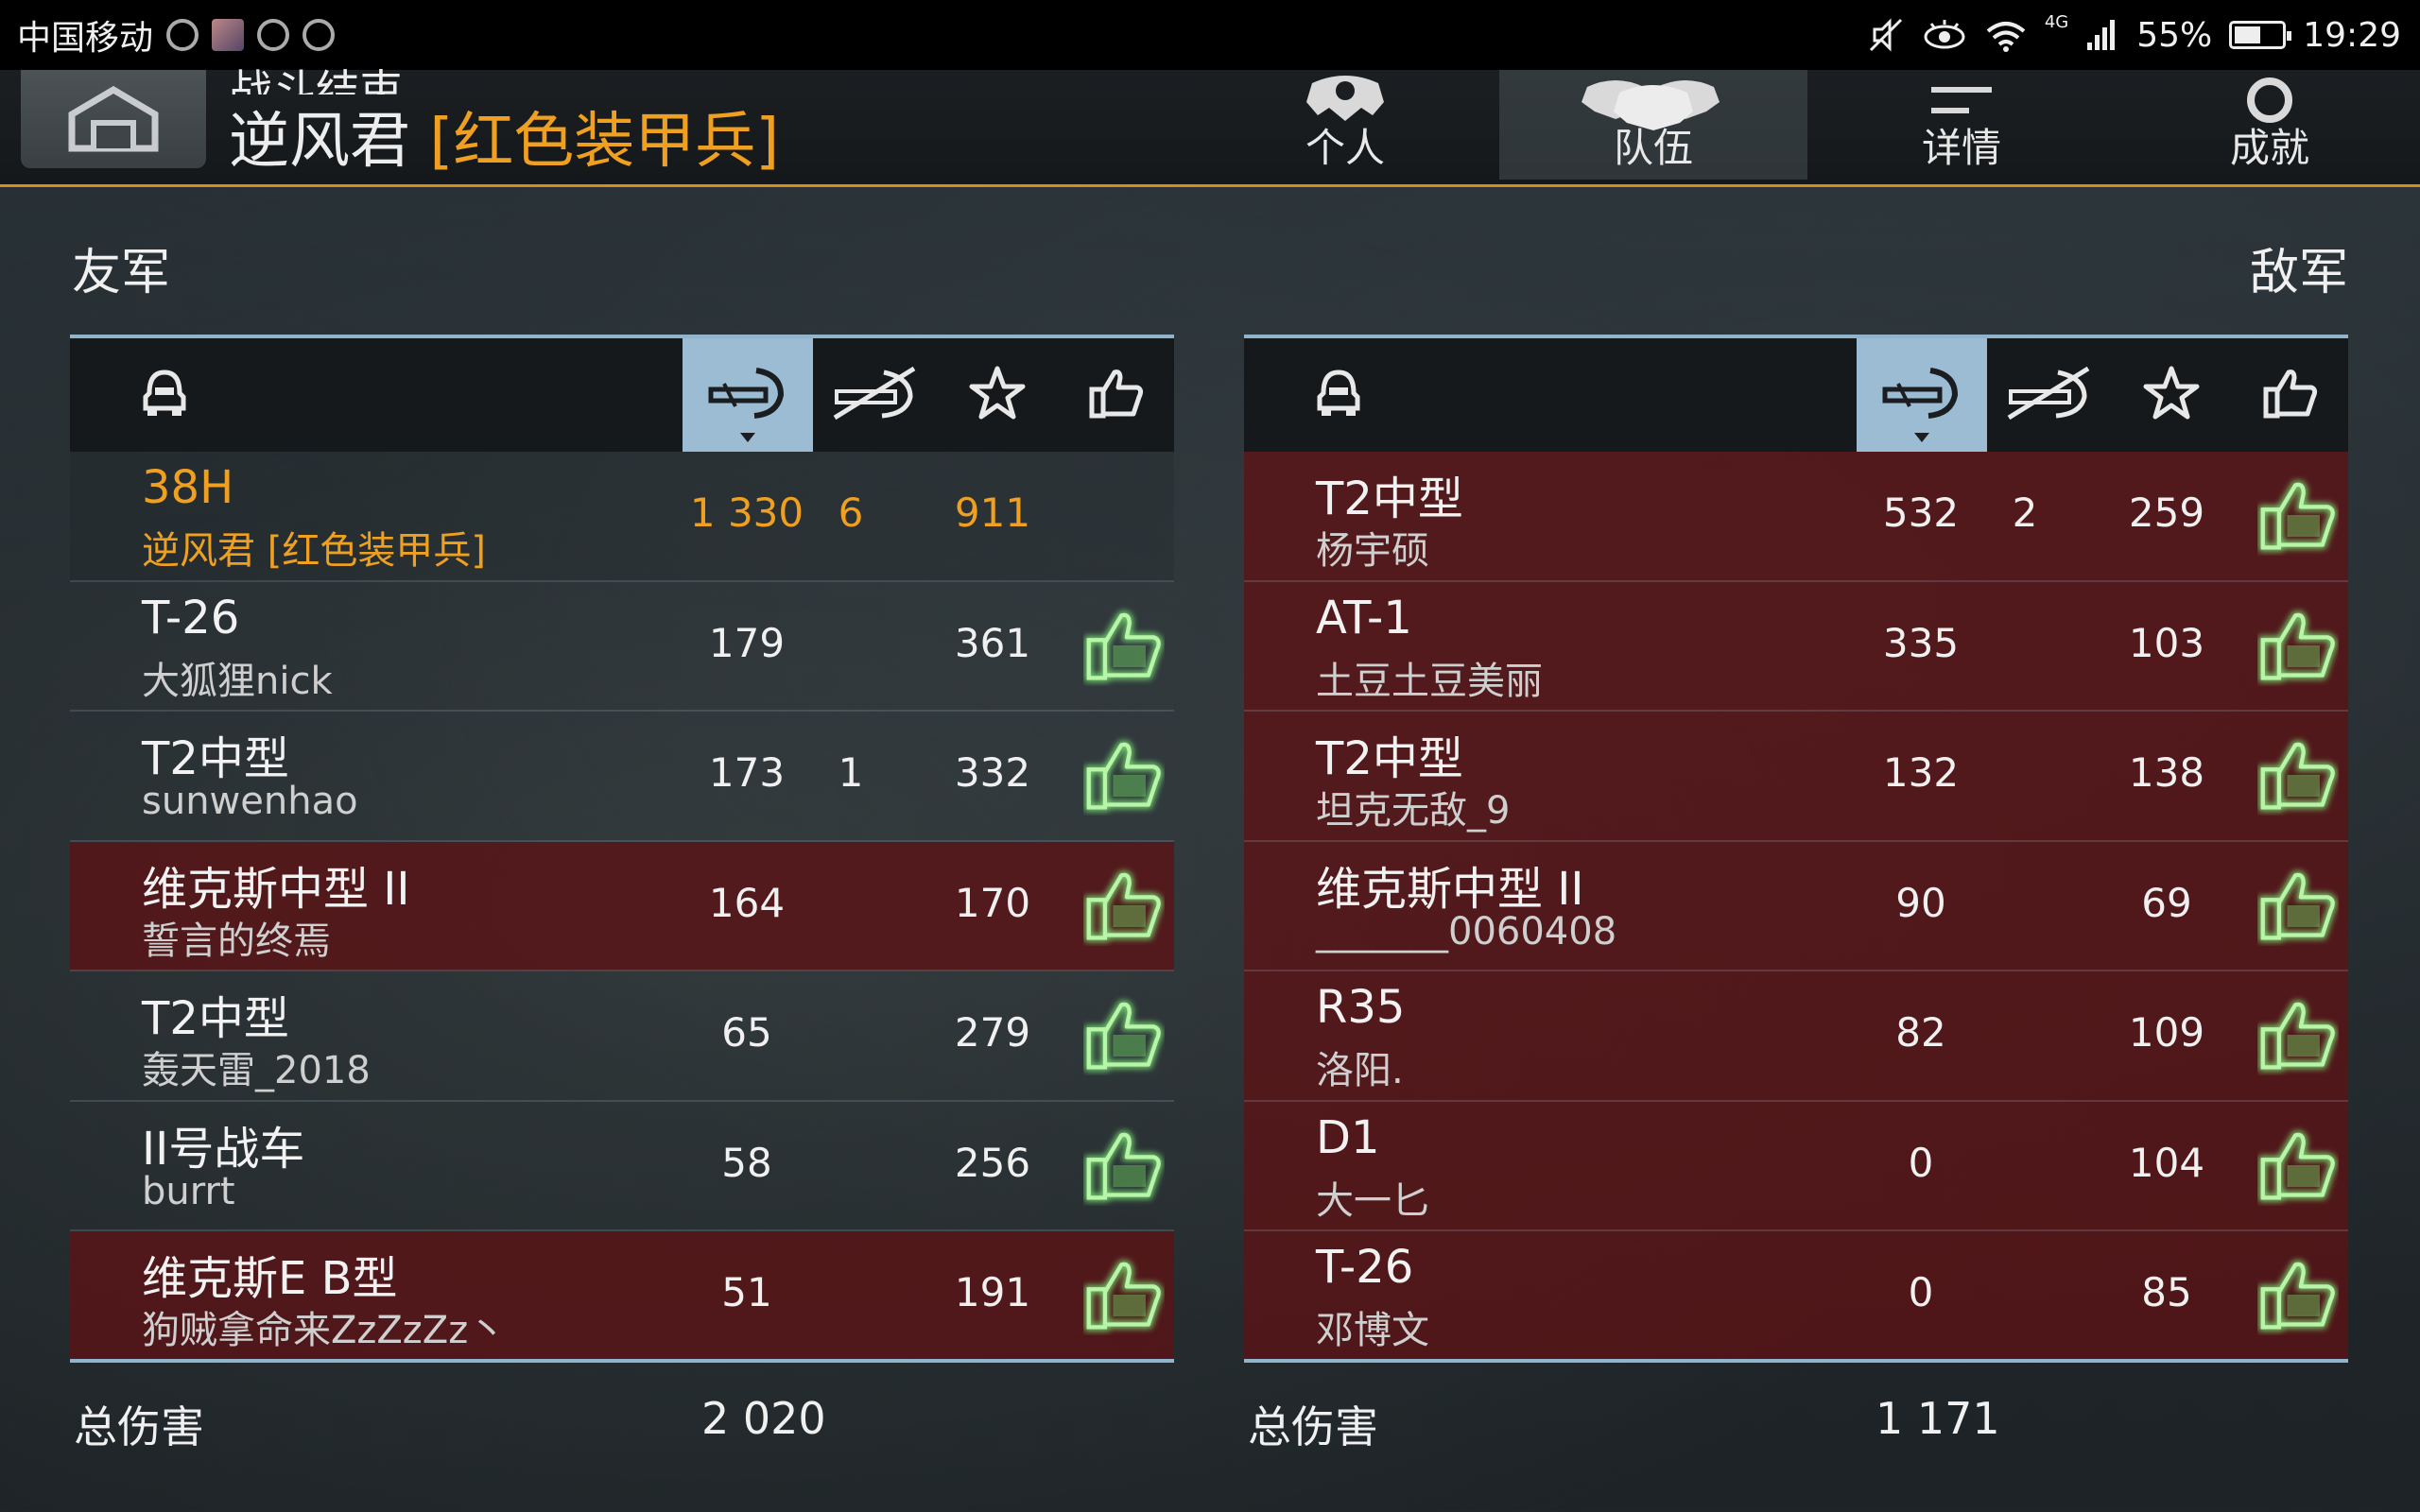 The width and height of the screenshot is (2420, 1512). I want to click on tank-name: 维克斯E B型, so click(270, 1278).